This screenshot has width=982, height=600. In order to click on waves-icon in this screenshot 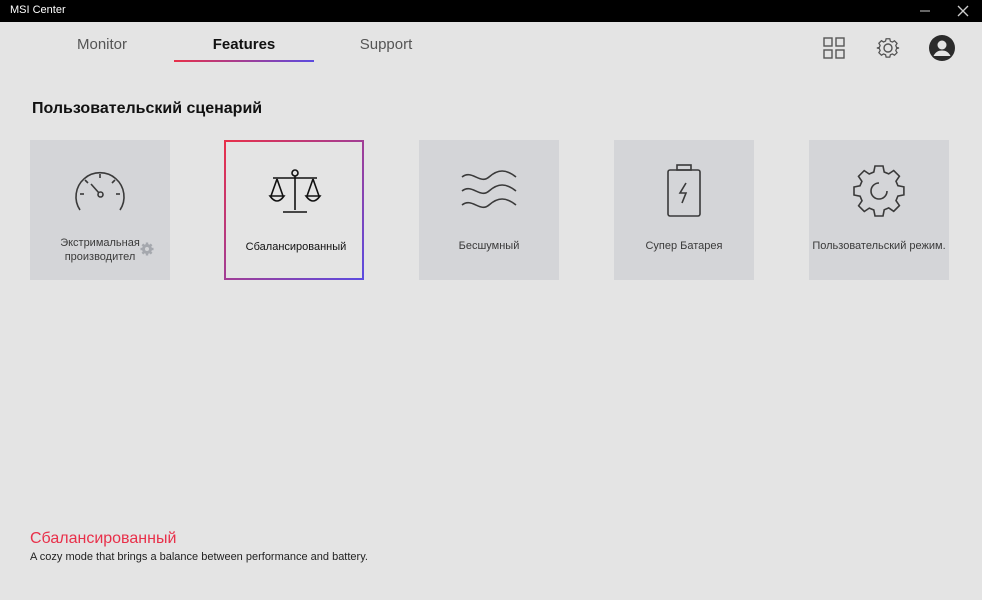, I will do `click(489, 189)`.